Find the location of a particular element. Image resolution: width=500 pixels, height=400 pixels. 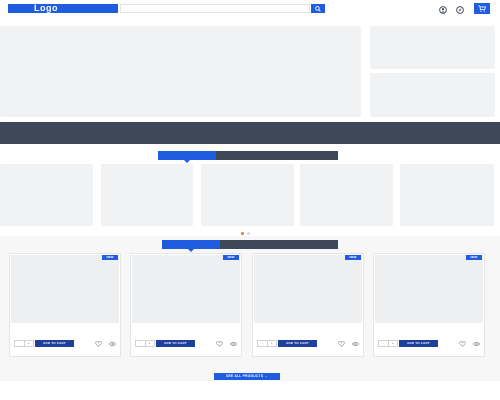

see-all-products-button: SEE ALL PRODUCTS → is located at coordinates (247, 376).